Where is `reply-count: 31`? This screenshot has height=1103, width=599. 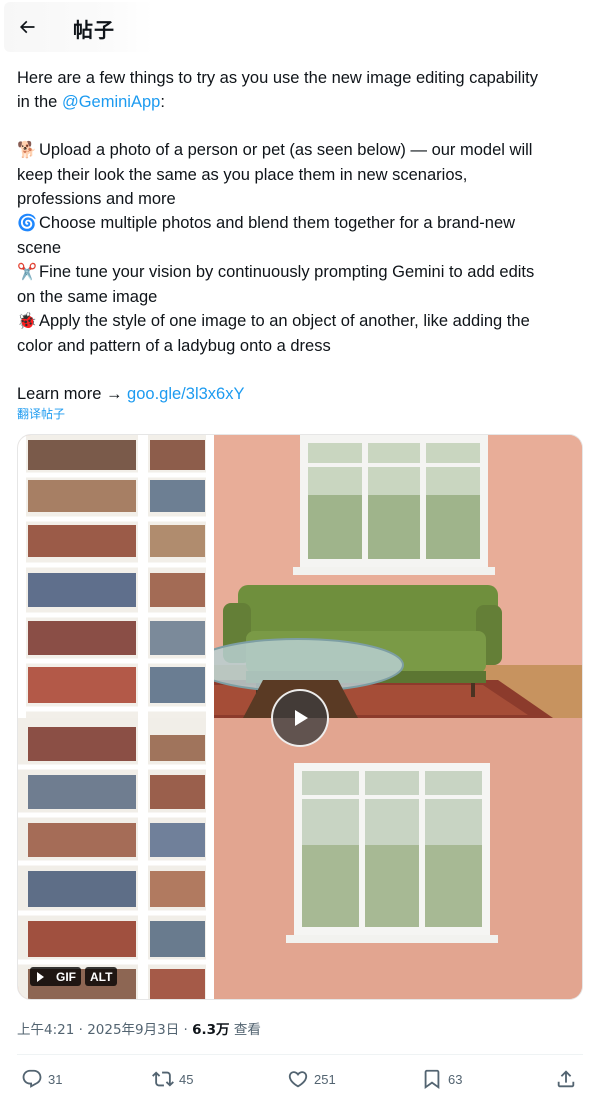 reply-count: 31 is located at coordinates (55, 1079).